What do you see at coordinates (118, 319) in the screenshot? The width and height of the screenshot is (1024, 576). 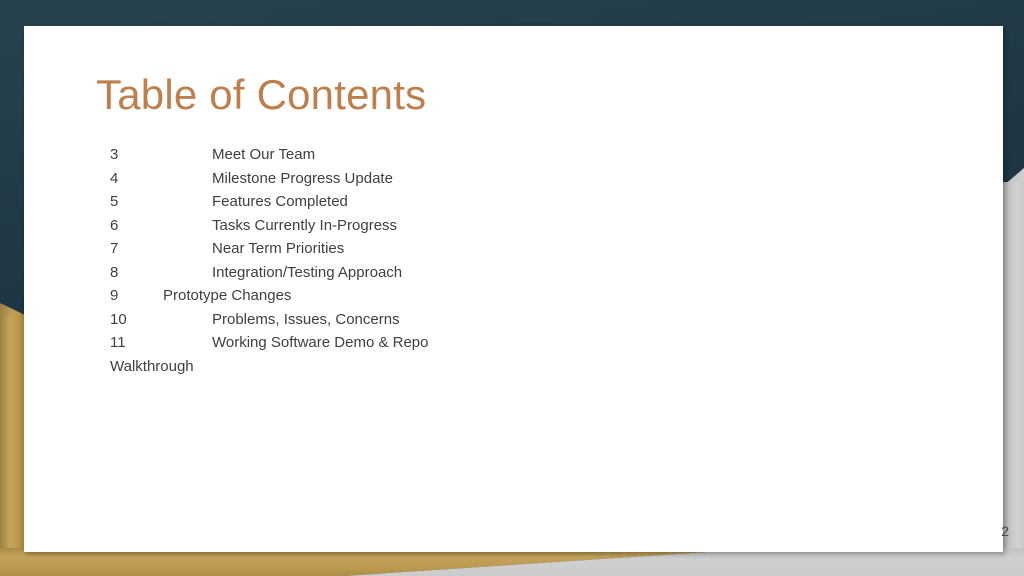 I see `toc-page-number: 10` at bounding box center [118, 319].